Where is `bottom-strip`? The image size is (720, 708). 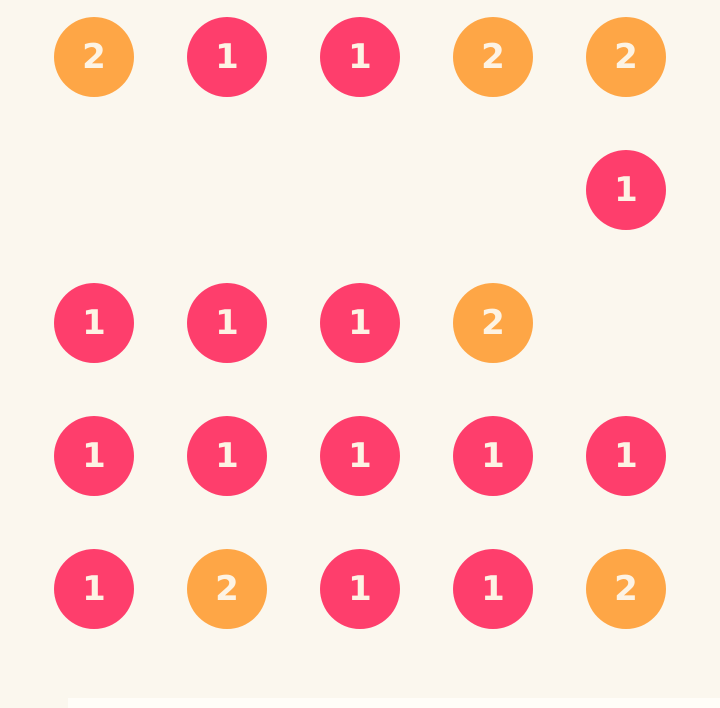 bottom-strip is located at coordinates (394, 703).